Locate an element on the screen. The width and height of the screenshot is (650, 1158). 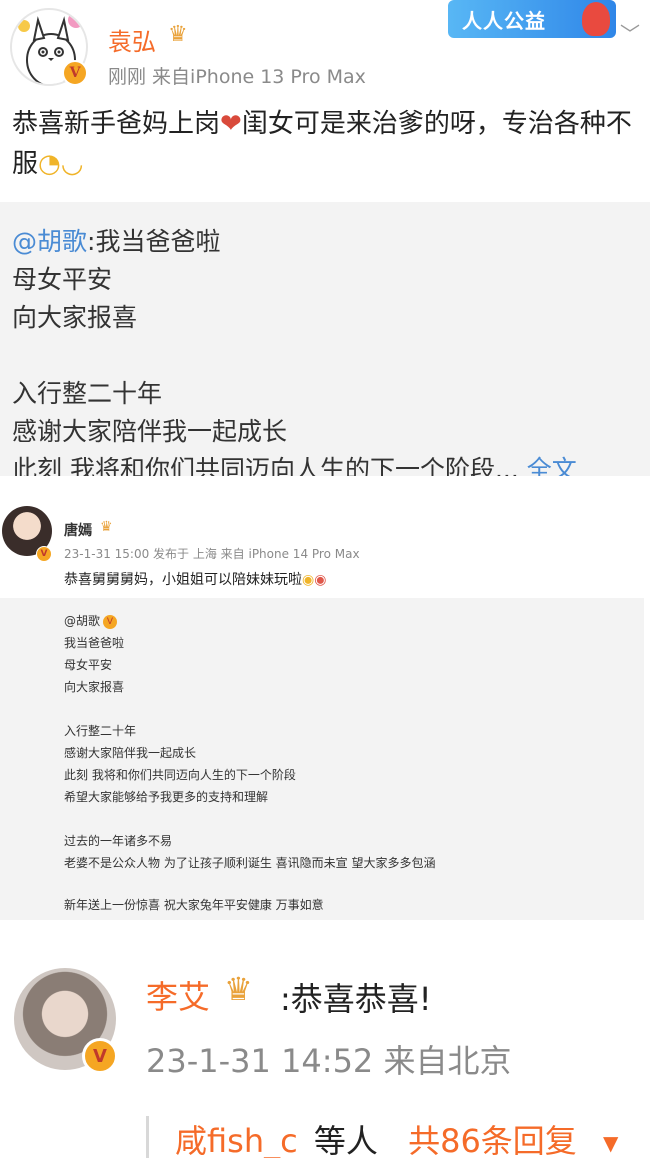
repost-line-4: 入行整二十年 is located at coordinates (87, 393).